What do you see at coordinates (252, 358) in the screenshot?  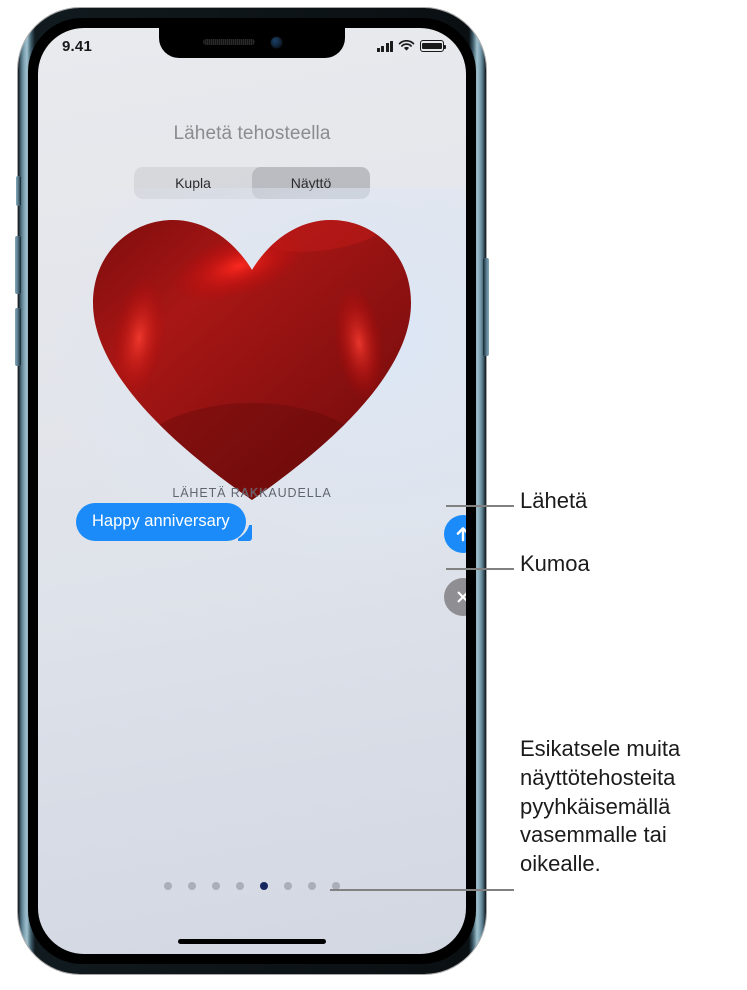 I see `red-balloon-heart-graphic` at bounding box center [252, 358].